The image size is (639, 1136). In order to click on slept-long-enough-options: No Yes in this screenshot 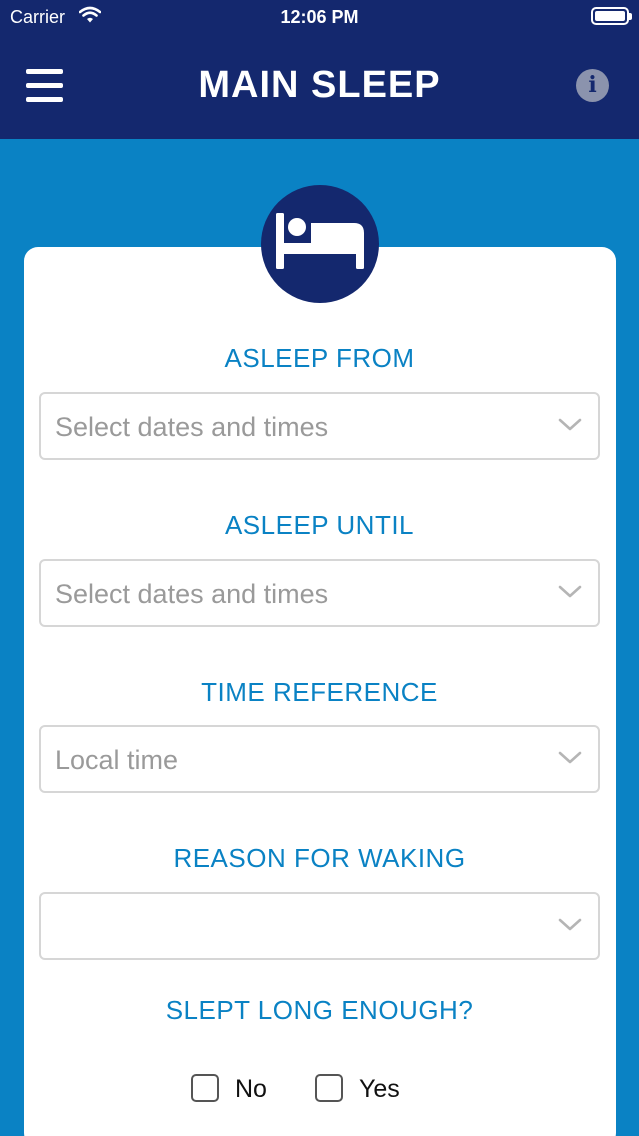, I will do `click(319, 1089)`.